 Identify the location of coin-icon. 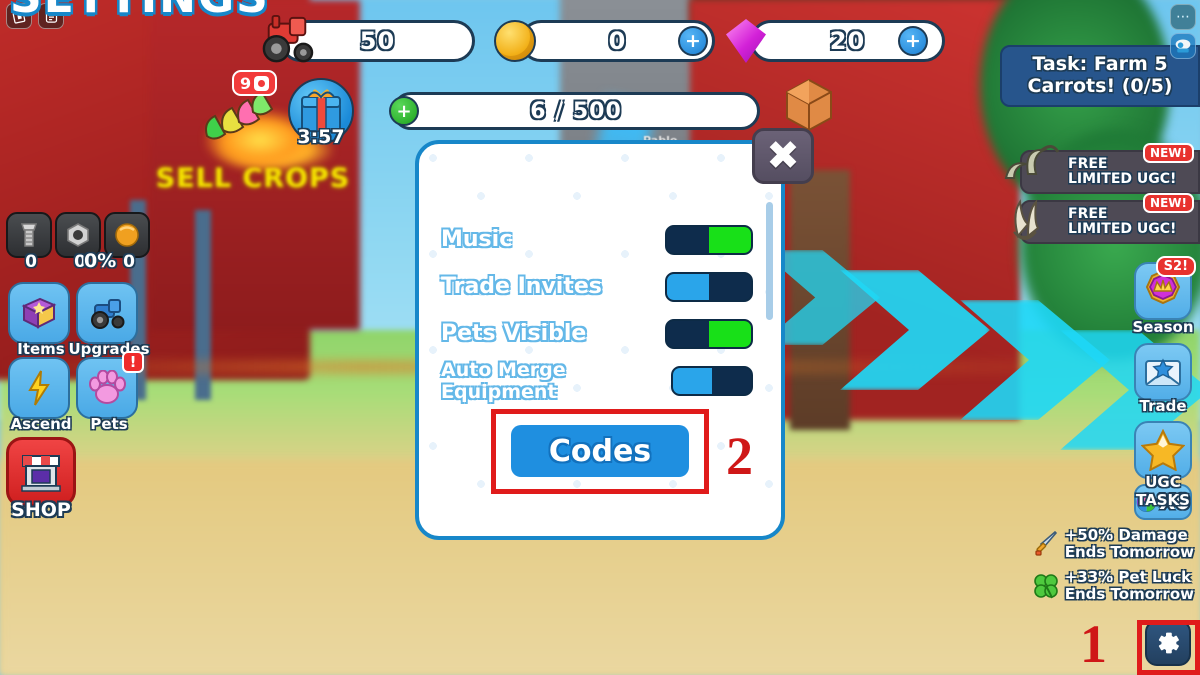
(515, 41).